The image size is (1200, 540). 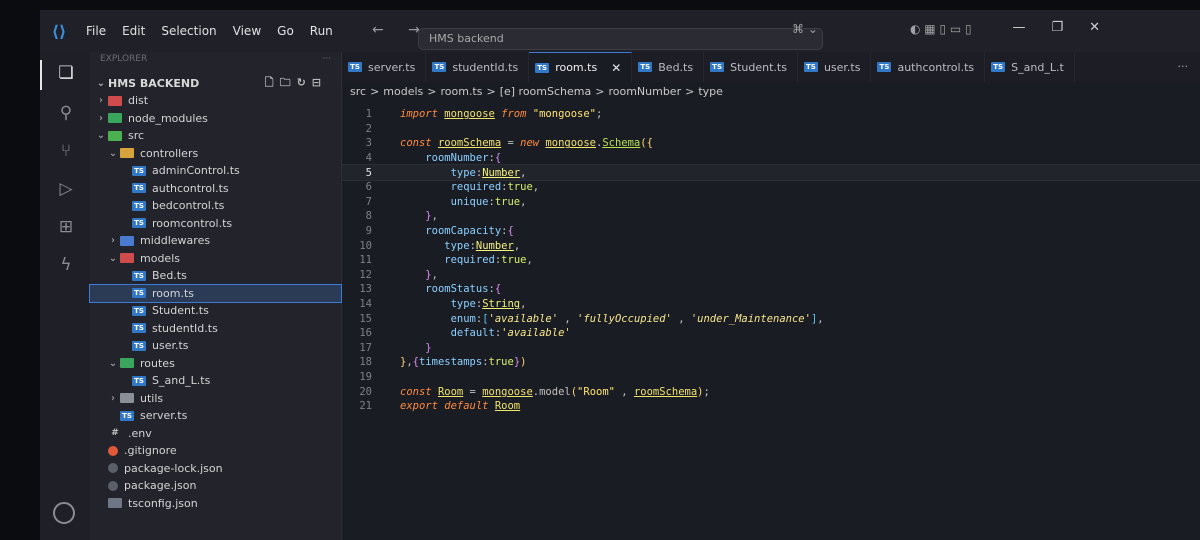 What do you see at coordinates (136, 136) in the screenshot?
I see `tree-item-label: src` at bounding box center [136, 136].